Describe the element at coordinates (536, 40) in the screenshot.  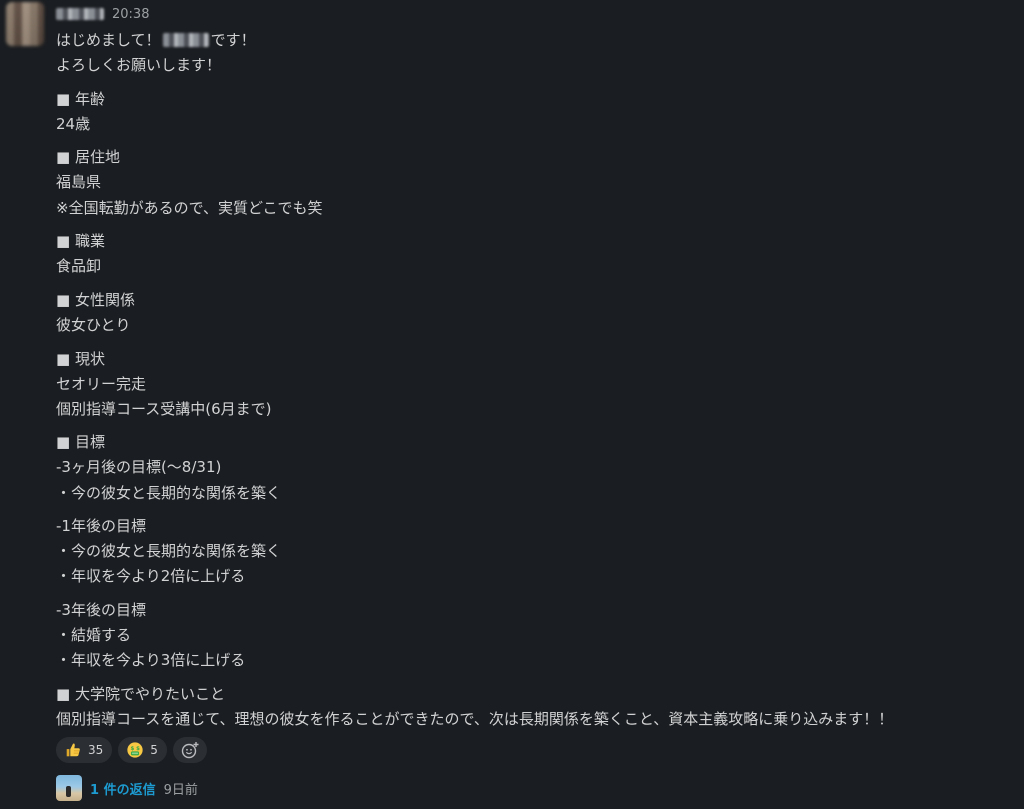
I see `greeting-line: はじめまして！ です！` at that location.